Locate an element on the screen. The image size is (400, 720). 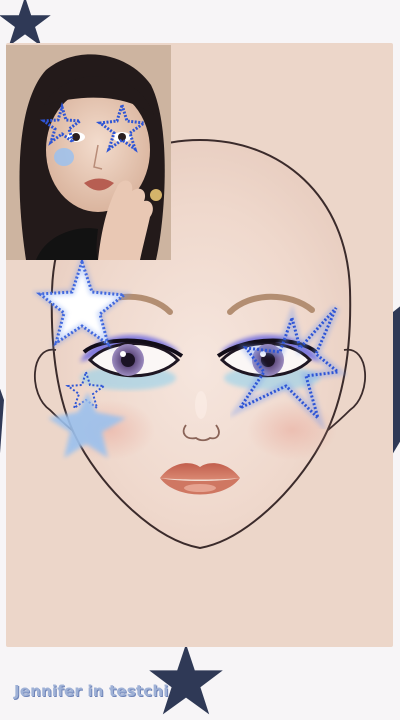
reference-photo is located at coordinates (88, 152).